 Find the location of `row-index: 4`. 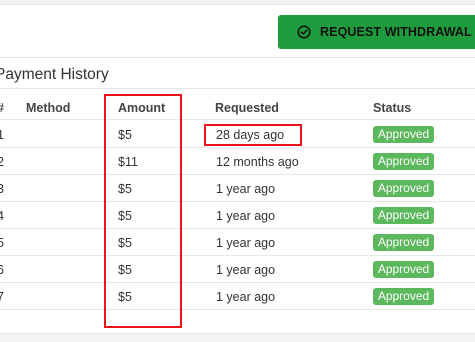

row-index: 4 is located at coordinates (2, 216).